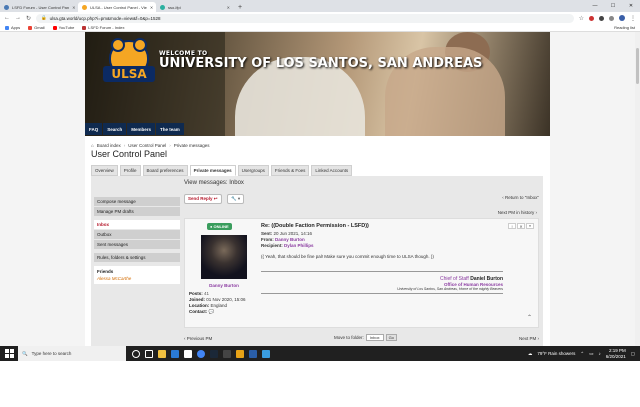  What do you see at coordinates (374, 337) in the screenshot?
I see `folder-select: Inbox` at bounding box center [374, 337].